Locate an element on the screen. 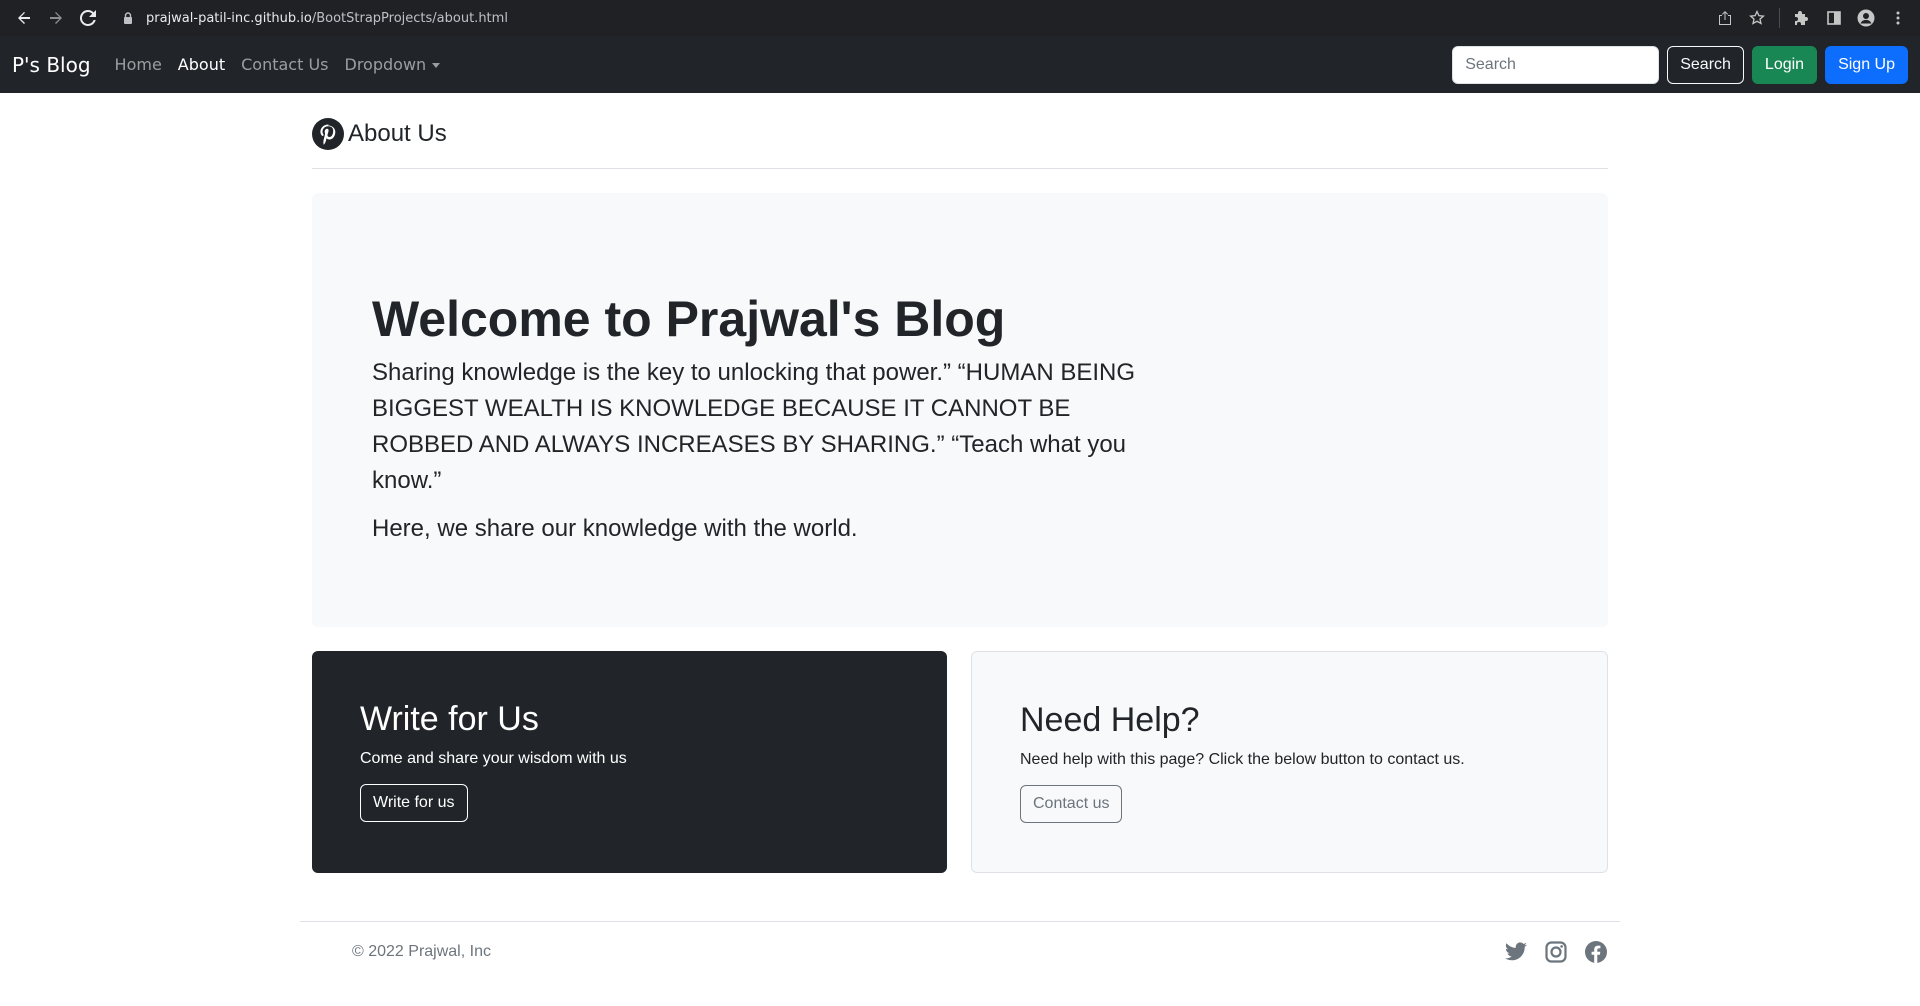 The width and height of the screenshot is (1920, 1006). nav-link-about: About is located at coordinates (201, 64).